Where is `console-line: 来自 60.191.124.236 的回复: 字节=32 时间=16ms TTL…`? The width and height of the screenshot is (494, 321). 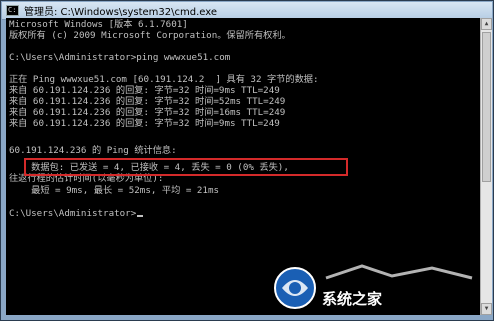
console-line: 来自 60.191.124.236 的回复: 字节=32 时间=16ms TTL… is located at coordinates (147, 112).